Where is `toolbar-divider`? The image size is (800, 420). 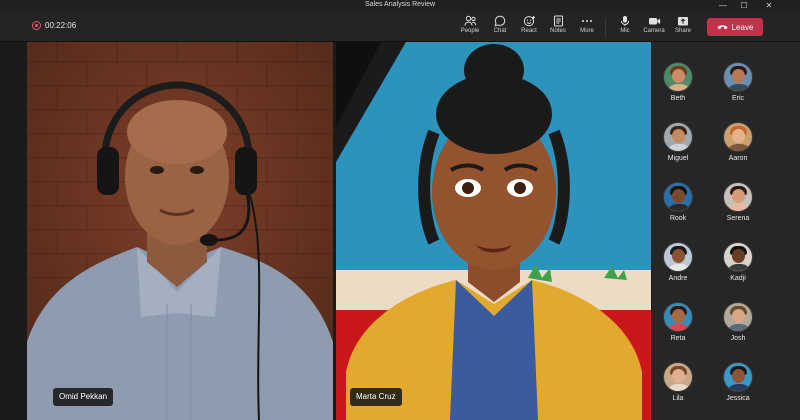
toolbar-divider is located at coordinates (605, 28).